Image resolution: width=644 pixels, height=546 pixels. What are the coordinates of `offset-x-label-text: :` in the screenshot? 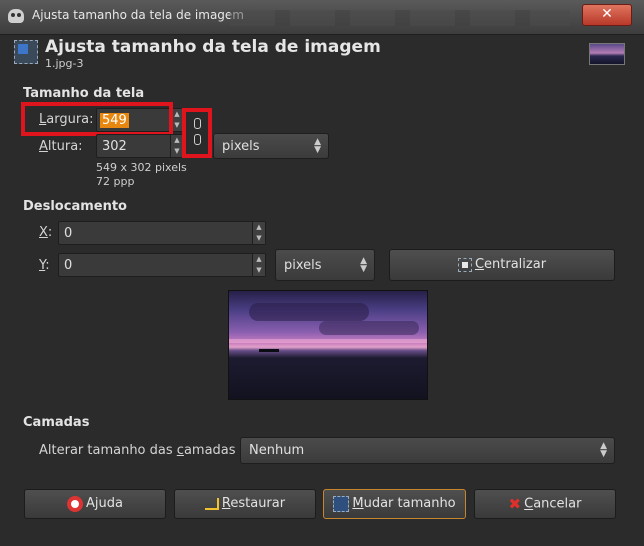 It's located at (50, 232).